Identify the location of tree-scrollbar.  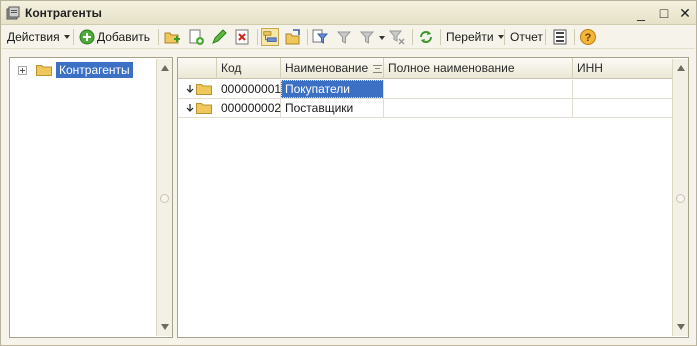
(164, 197).